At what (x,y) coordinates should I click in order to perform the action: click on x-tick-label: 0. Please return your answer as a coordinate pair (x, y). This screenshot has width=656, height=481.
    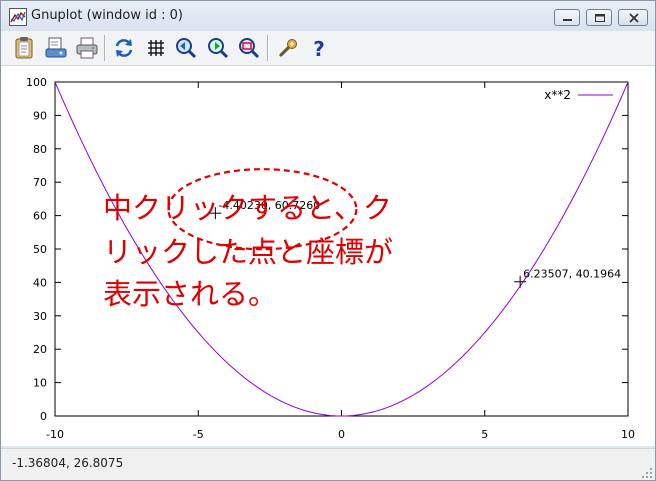
    Looking at the image, I should click on (341, 434).